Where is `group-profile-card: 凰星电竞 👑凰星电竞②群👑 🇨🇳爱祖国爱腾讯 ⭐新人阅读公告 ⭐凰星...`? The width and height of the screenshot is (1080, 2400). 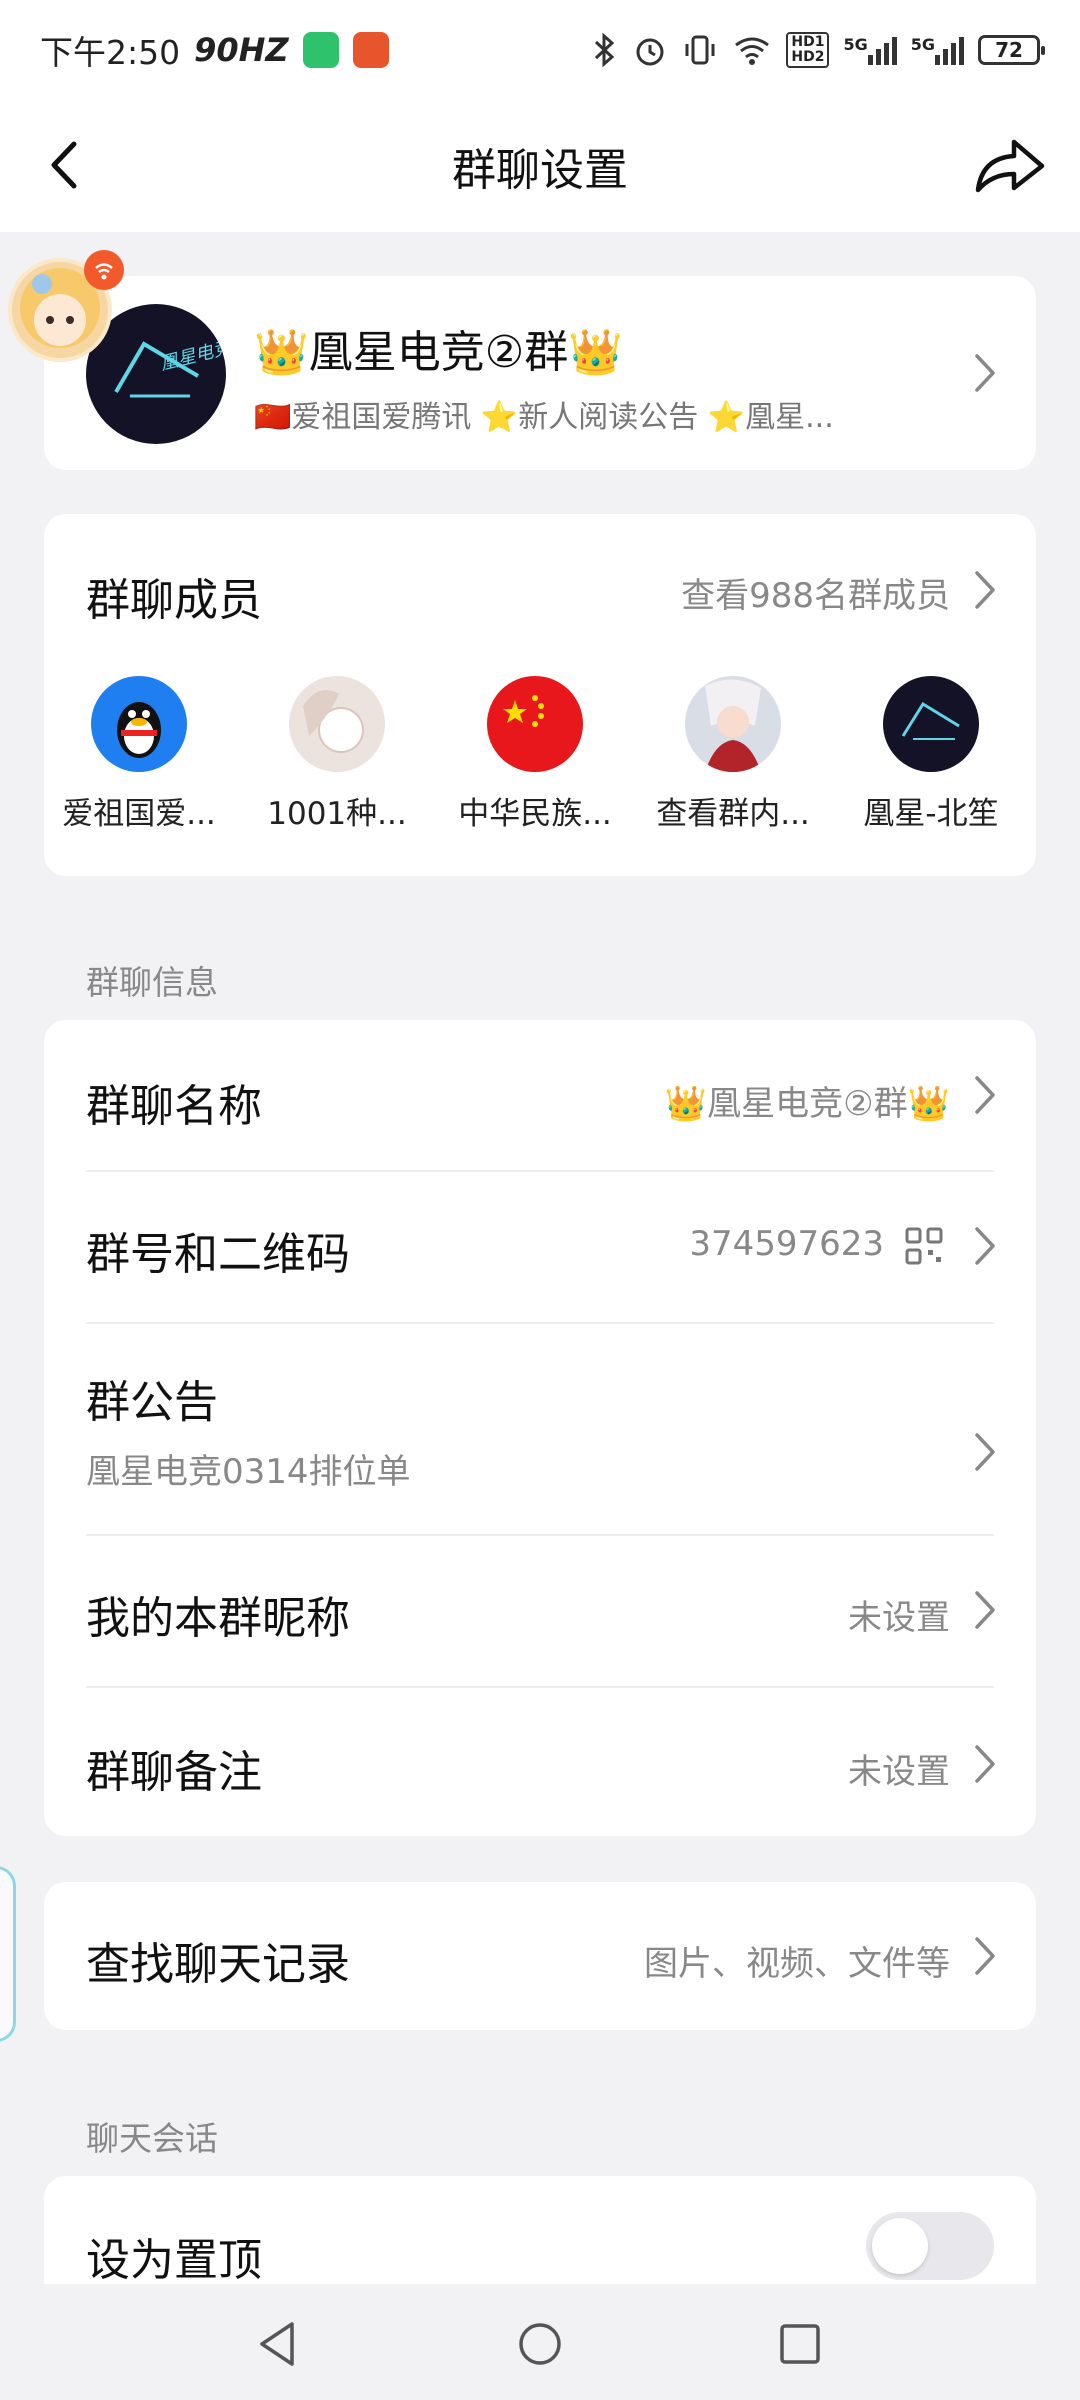
group-profile-card: 凰星电竞 👑凰星电竞②群👑 🇨🇳爱祖国爱腾讯 ⭐新人阅读公告 ⭐凰星... is located at coordinates (540, 373).